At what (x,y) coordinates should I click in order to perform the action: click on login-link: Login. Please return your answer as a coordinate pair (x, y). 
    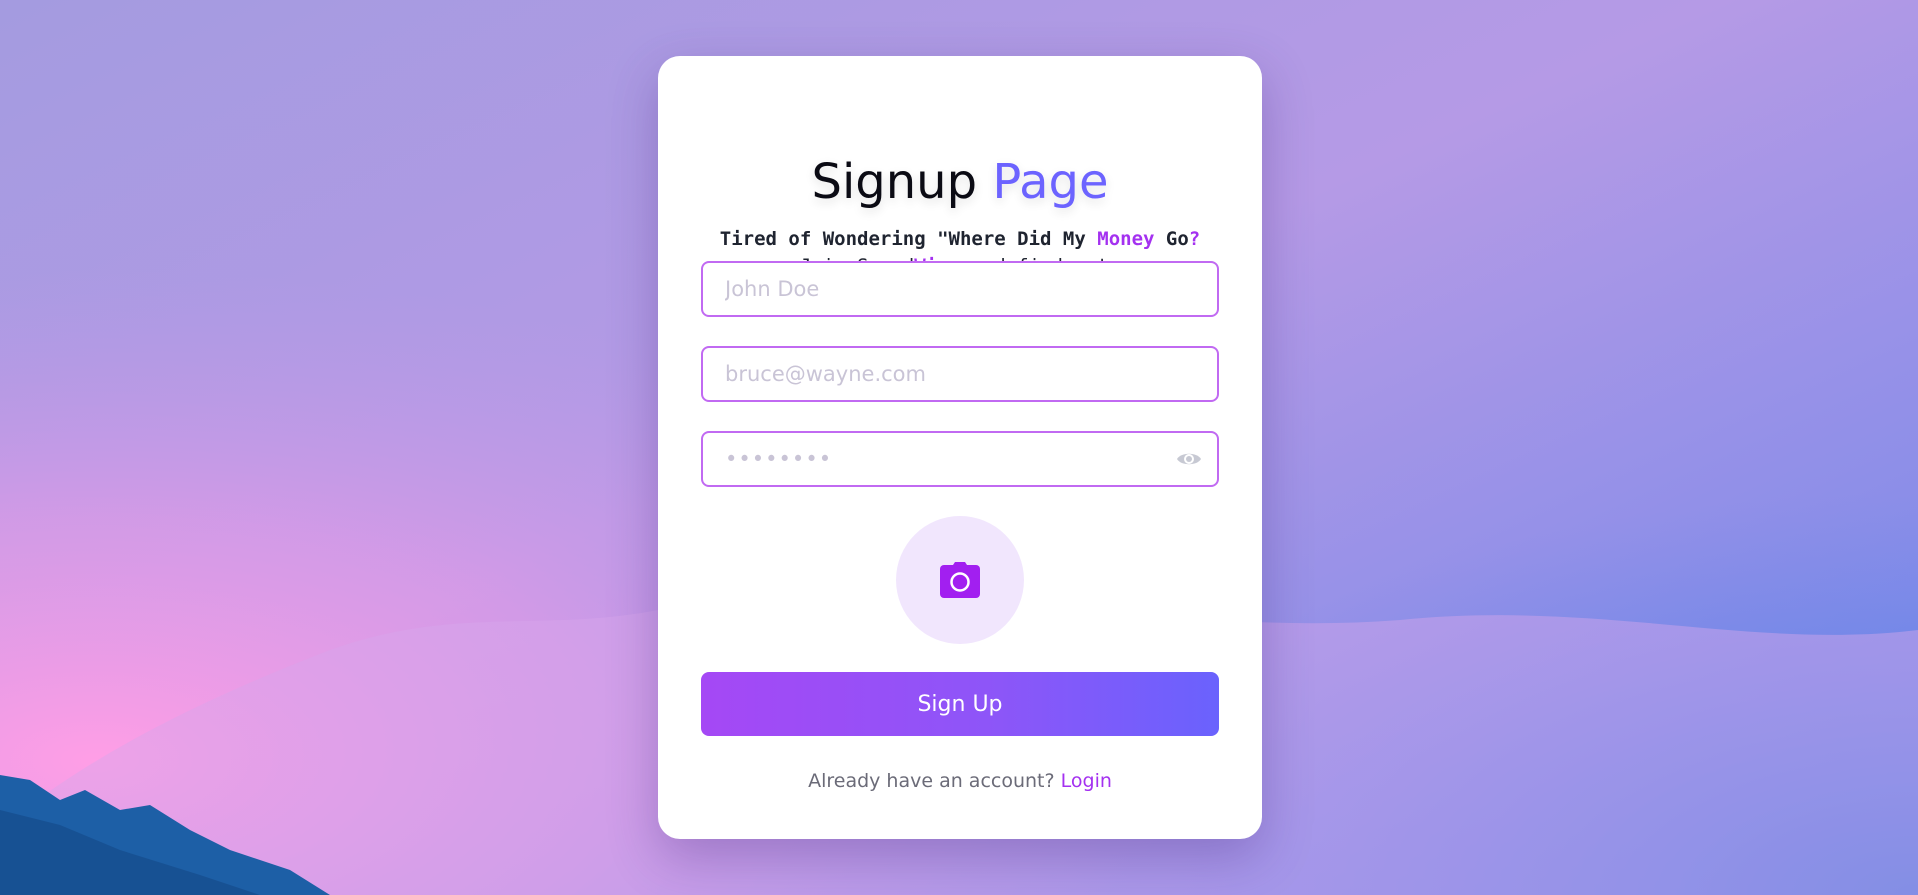
    Looking at the image, I should click on (1086, 781).